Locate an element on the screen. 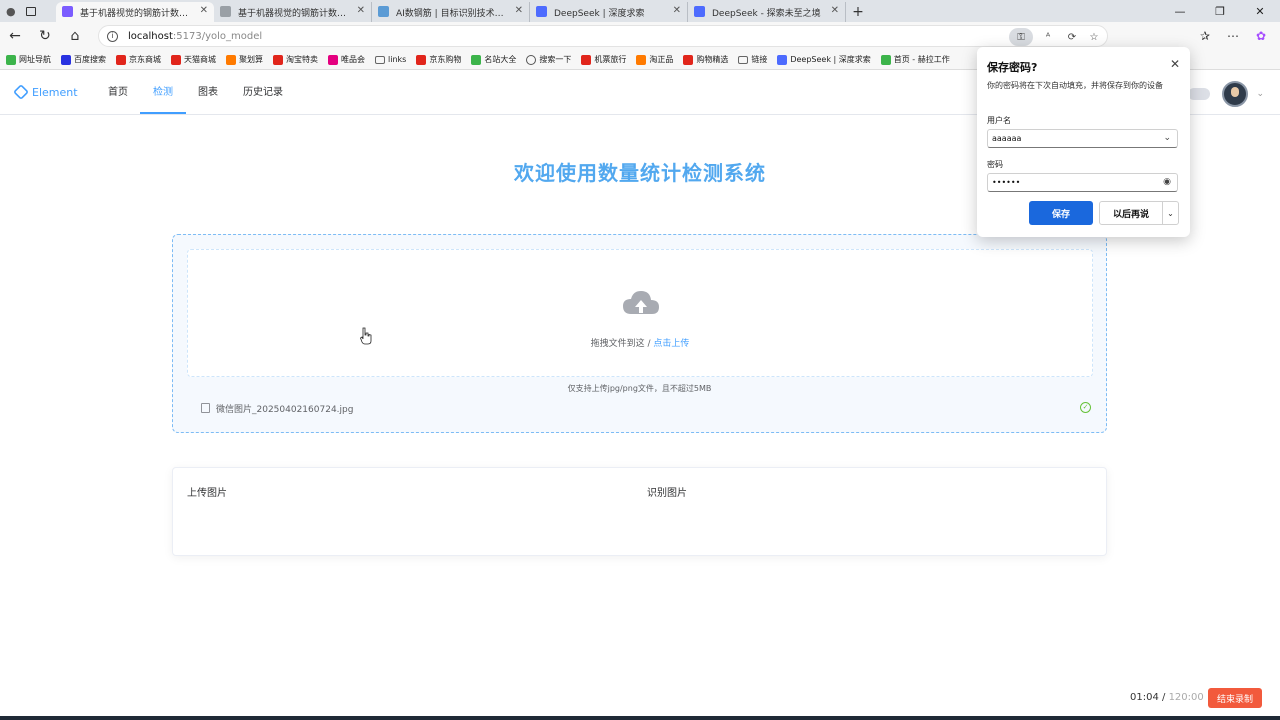  upload-dragger: 拖拽文件到这 / 点击上传 is located at coordinates (640, 313).